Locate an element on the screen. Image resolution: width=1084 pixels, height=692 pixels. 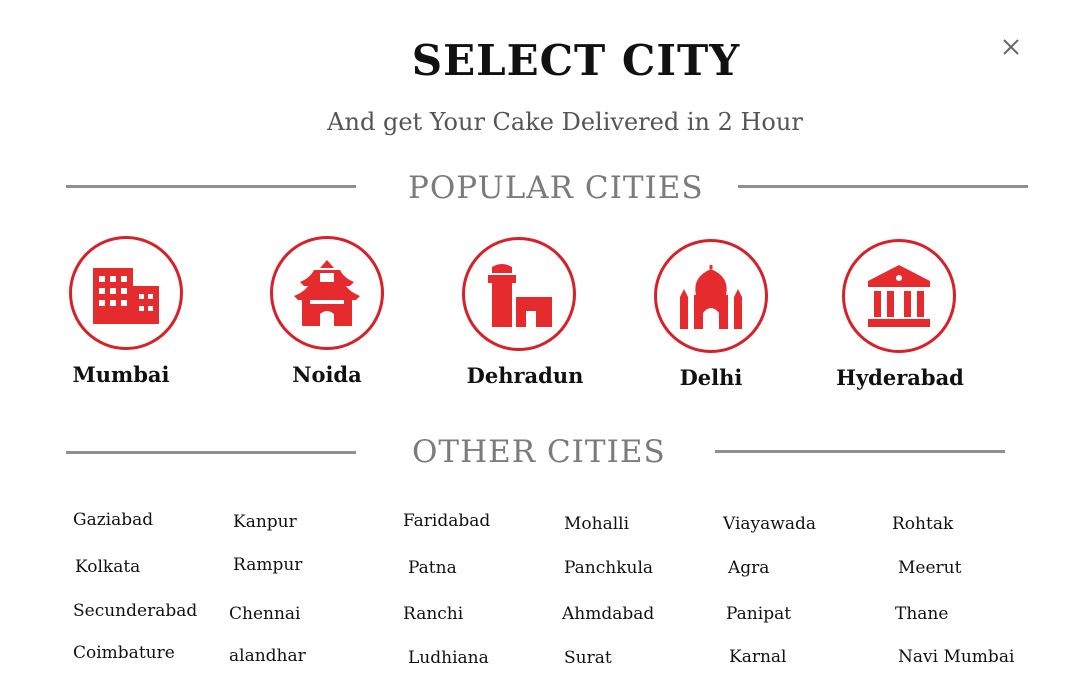
other-city-link: Ahmdabad is located at coordinates (608, 614).